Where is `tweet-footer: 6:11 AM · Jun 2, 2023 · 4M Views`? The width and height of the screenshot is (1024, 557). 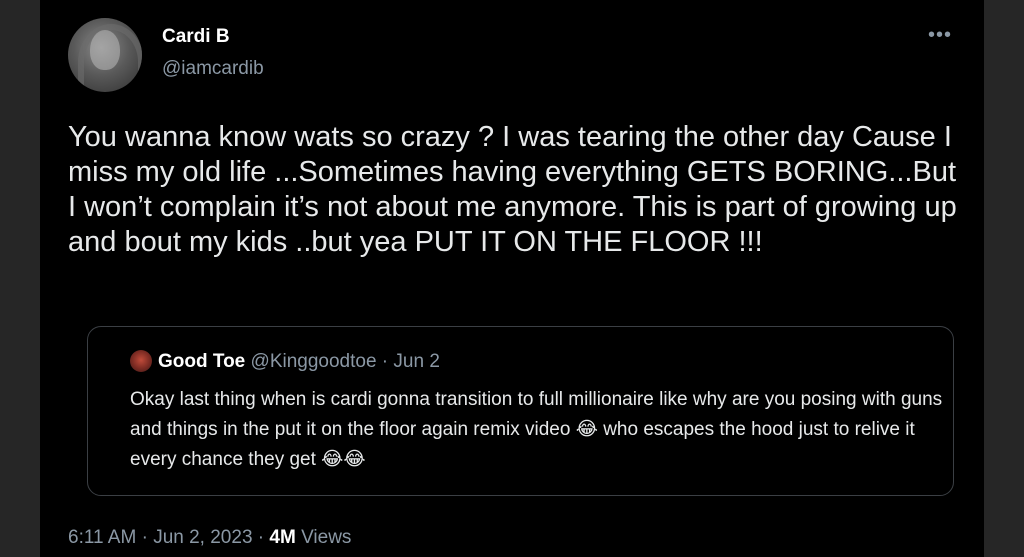 tweet-footer: 6:11 AM · Jun 2, 2023 · 4M Views is located at coordinates (209, 538).